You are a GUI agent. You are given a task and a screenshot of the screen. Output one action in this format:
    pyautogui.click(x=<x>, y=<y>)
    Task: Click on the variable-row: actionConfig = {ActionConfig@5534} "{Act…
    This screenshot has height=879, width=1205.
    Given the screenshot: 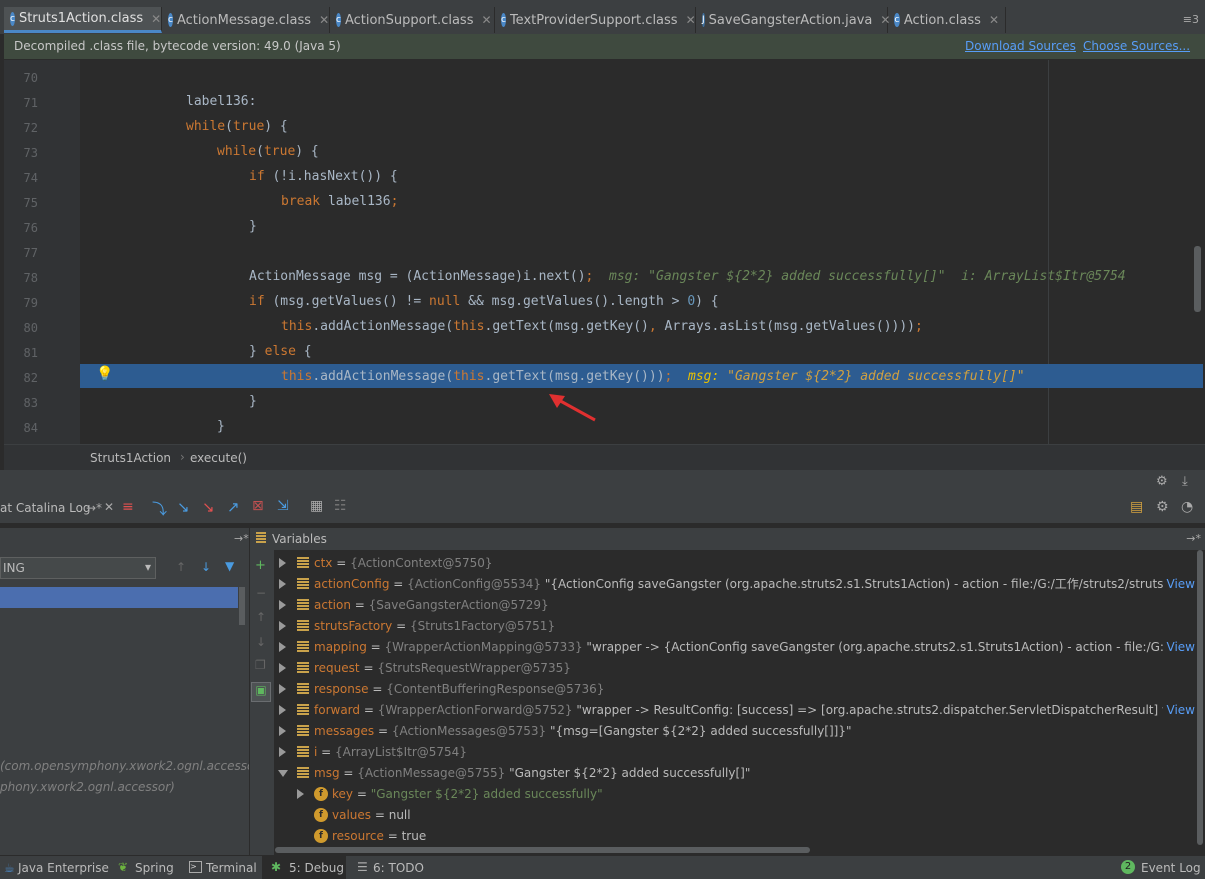 What is the action you would take?
    pyautogui.click(x=735, y=584)
    